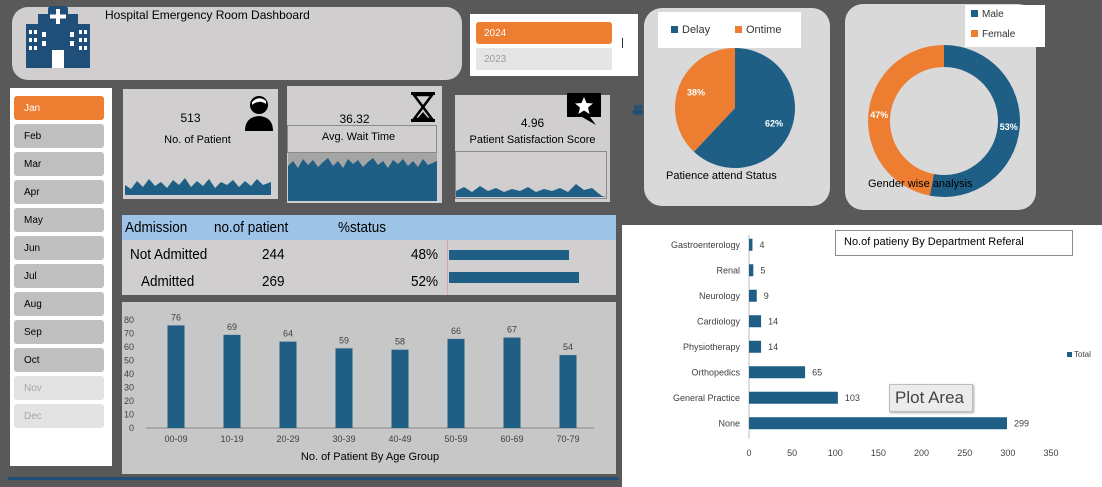  Describe the element at coordinates (712, 347) in the screenshot. I see `y-tick-label: Physiotherapy` at that location.